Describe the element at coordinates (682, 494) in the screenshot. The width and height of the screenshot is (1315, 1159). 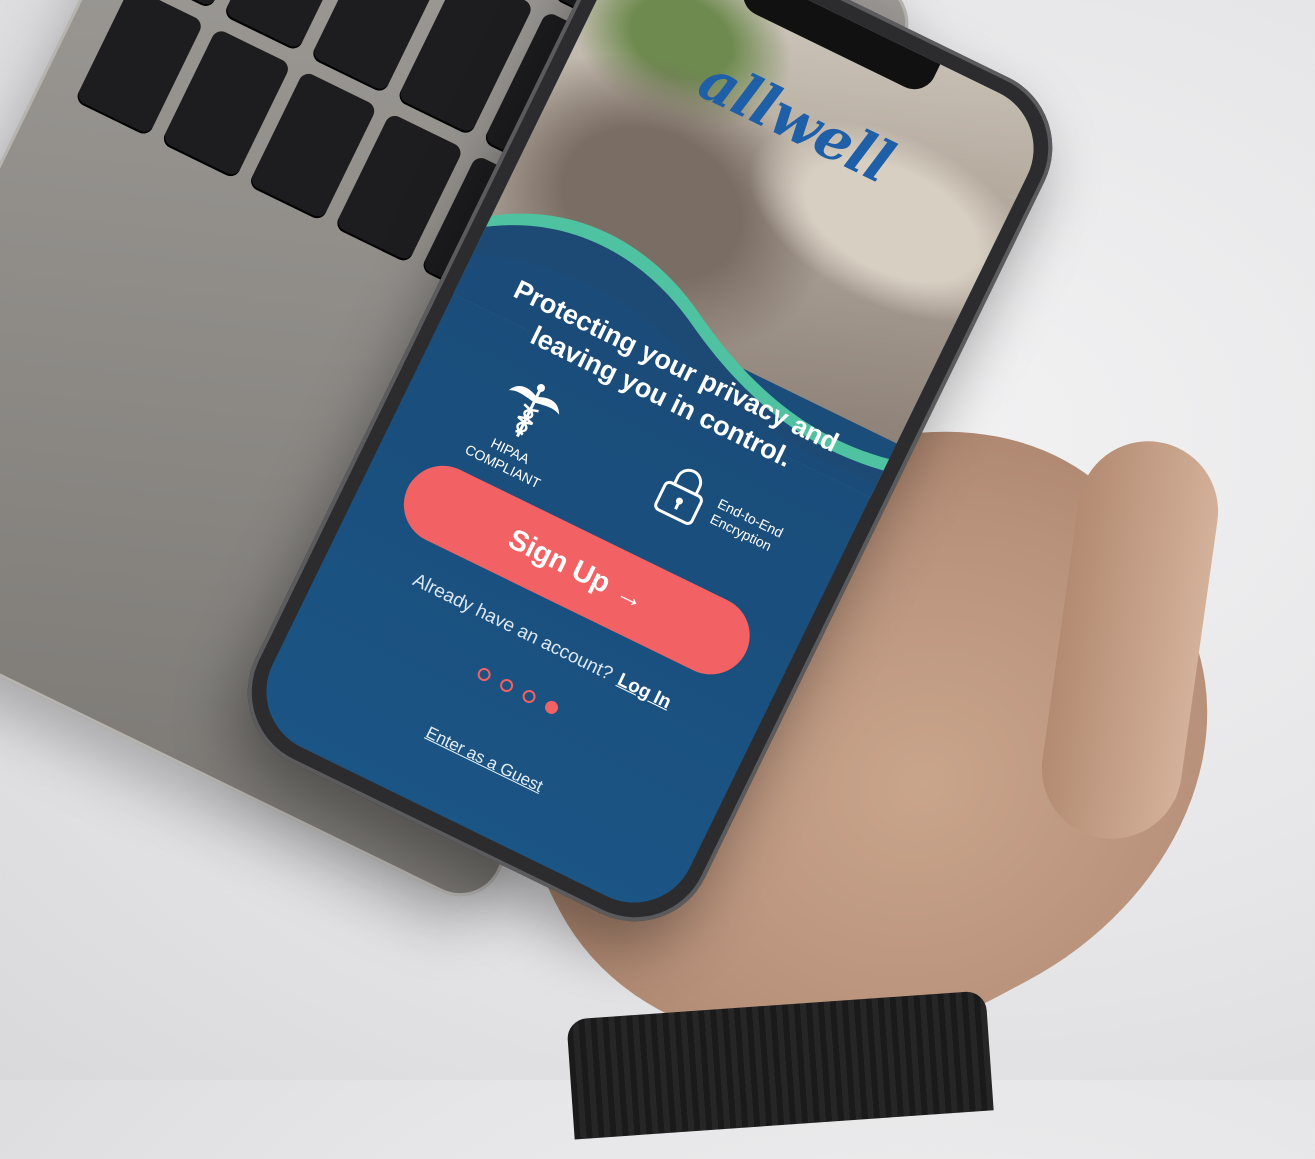
I see `lock-icon` at that location.